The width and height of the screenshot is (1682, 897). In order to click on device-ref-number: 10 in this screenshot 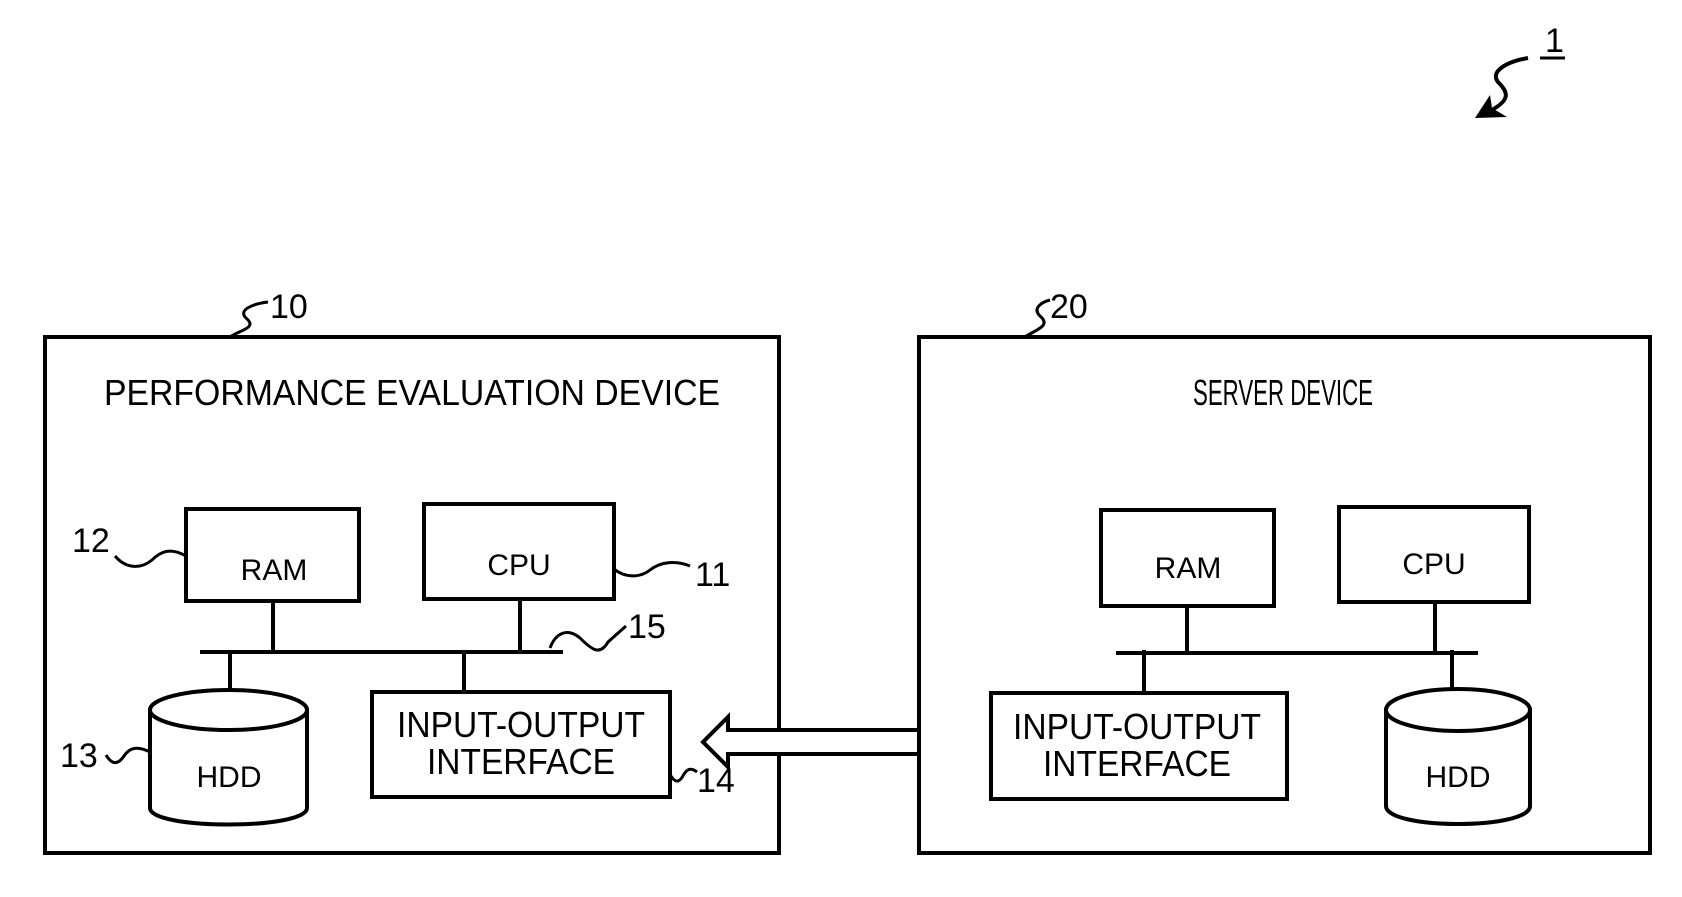, I will do `click(289, 307)`.